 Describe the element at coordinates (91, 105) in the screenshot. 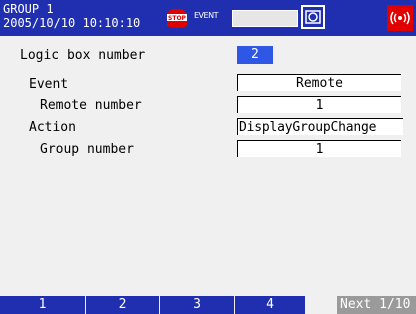

I see `remote-number-label: Remote number` at that location.